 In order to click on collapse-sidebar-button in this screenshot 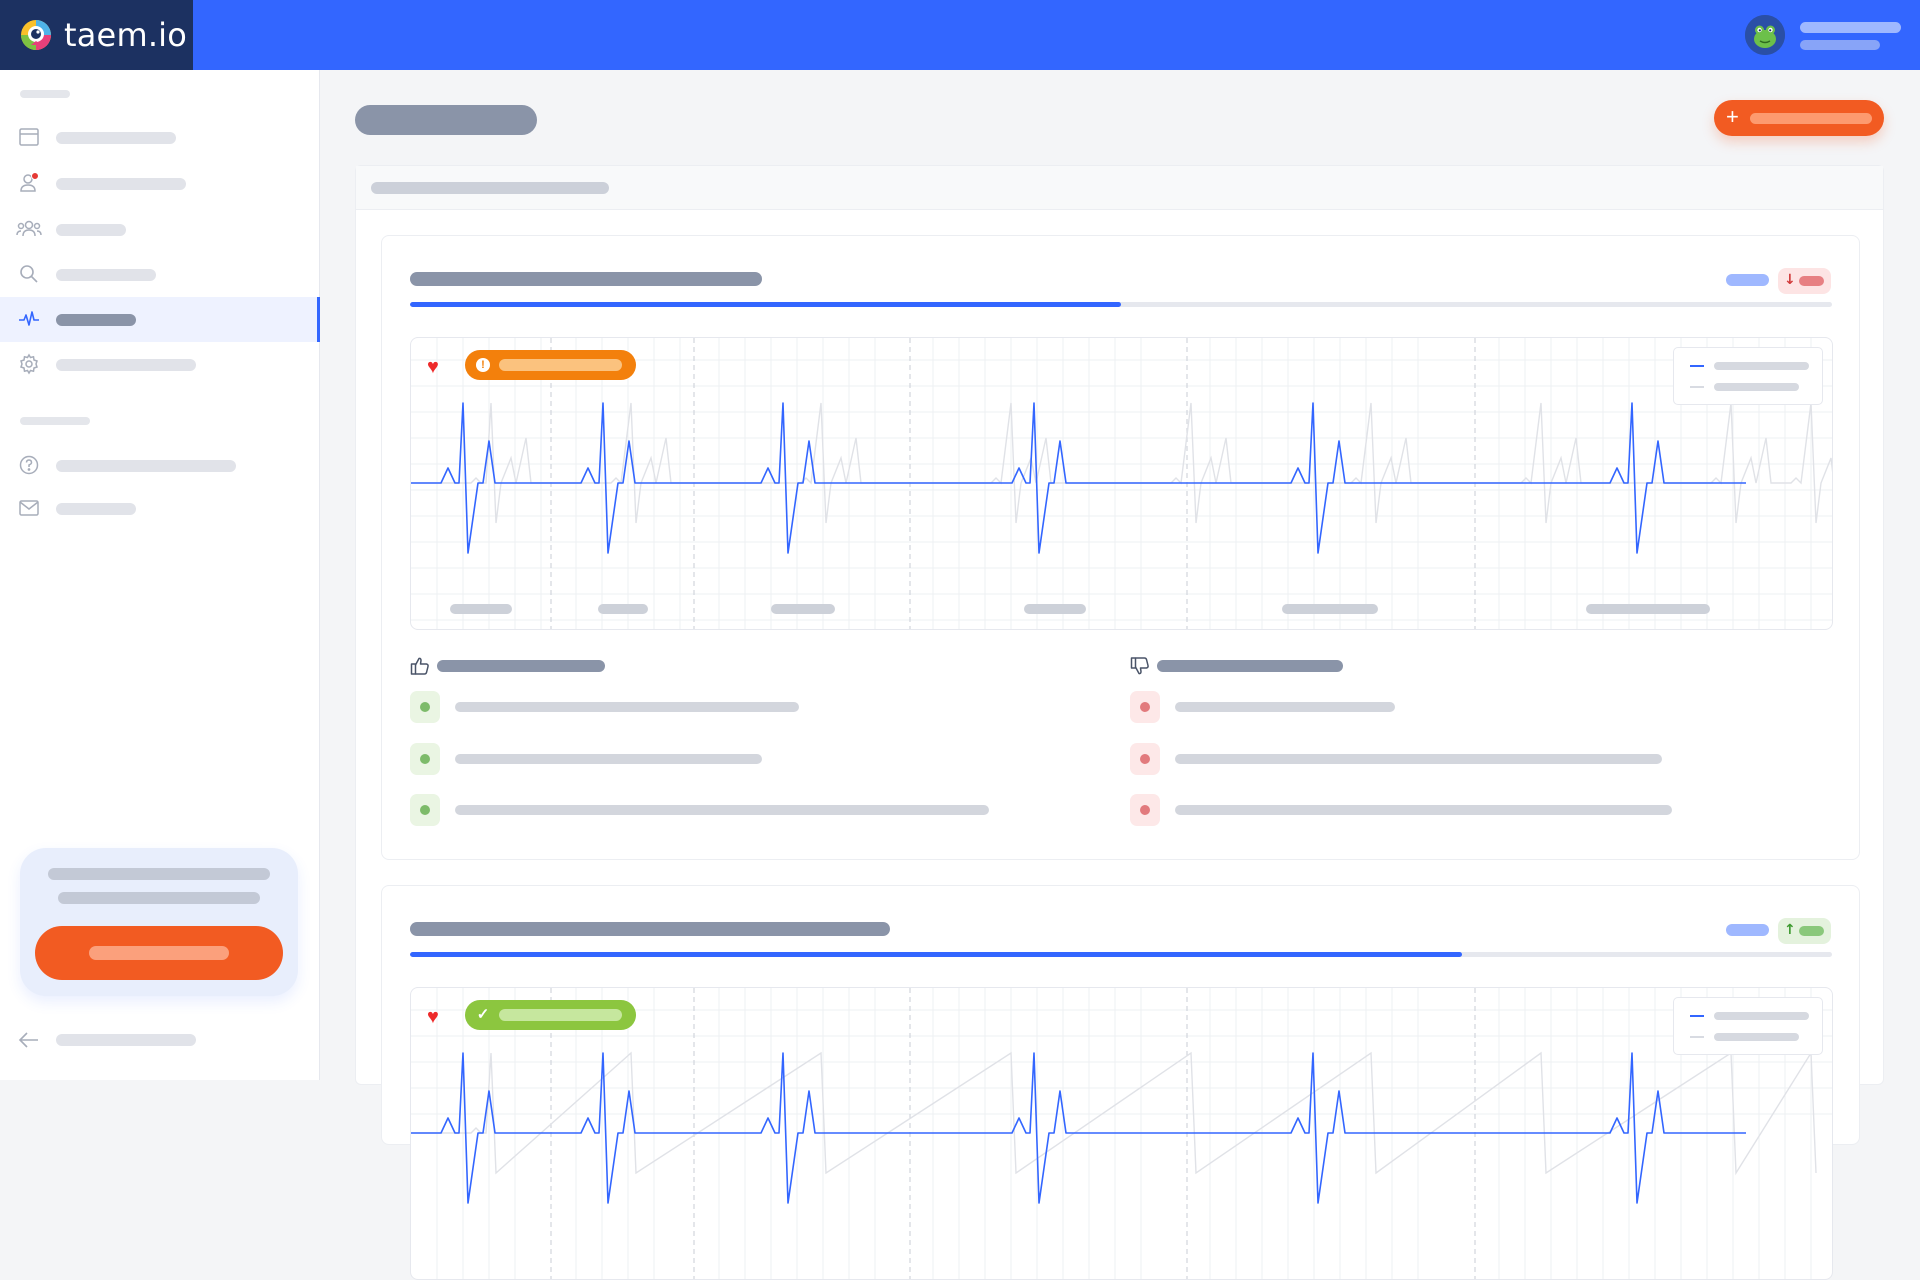, I will do `click(159, 1040)`.